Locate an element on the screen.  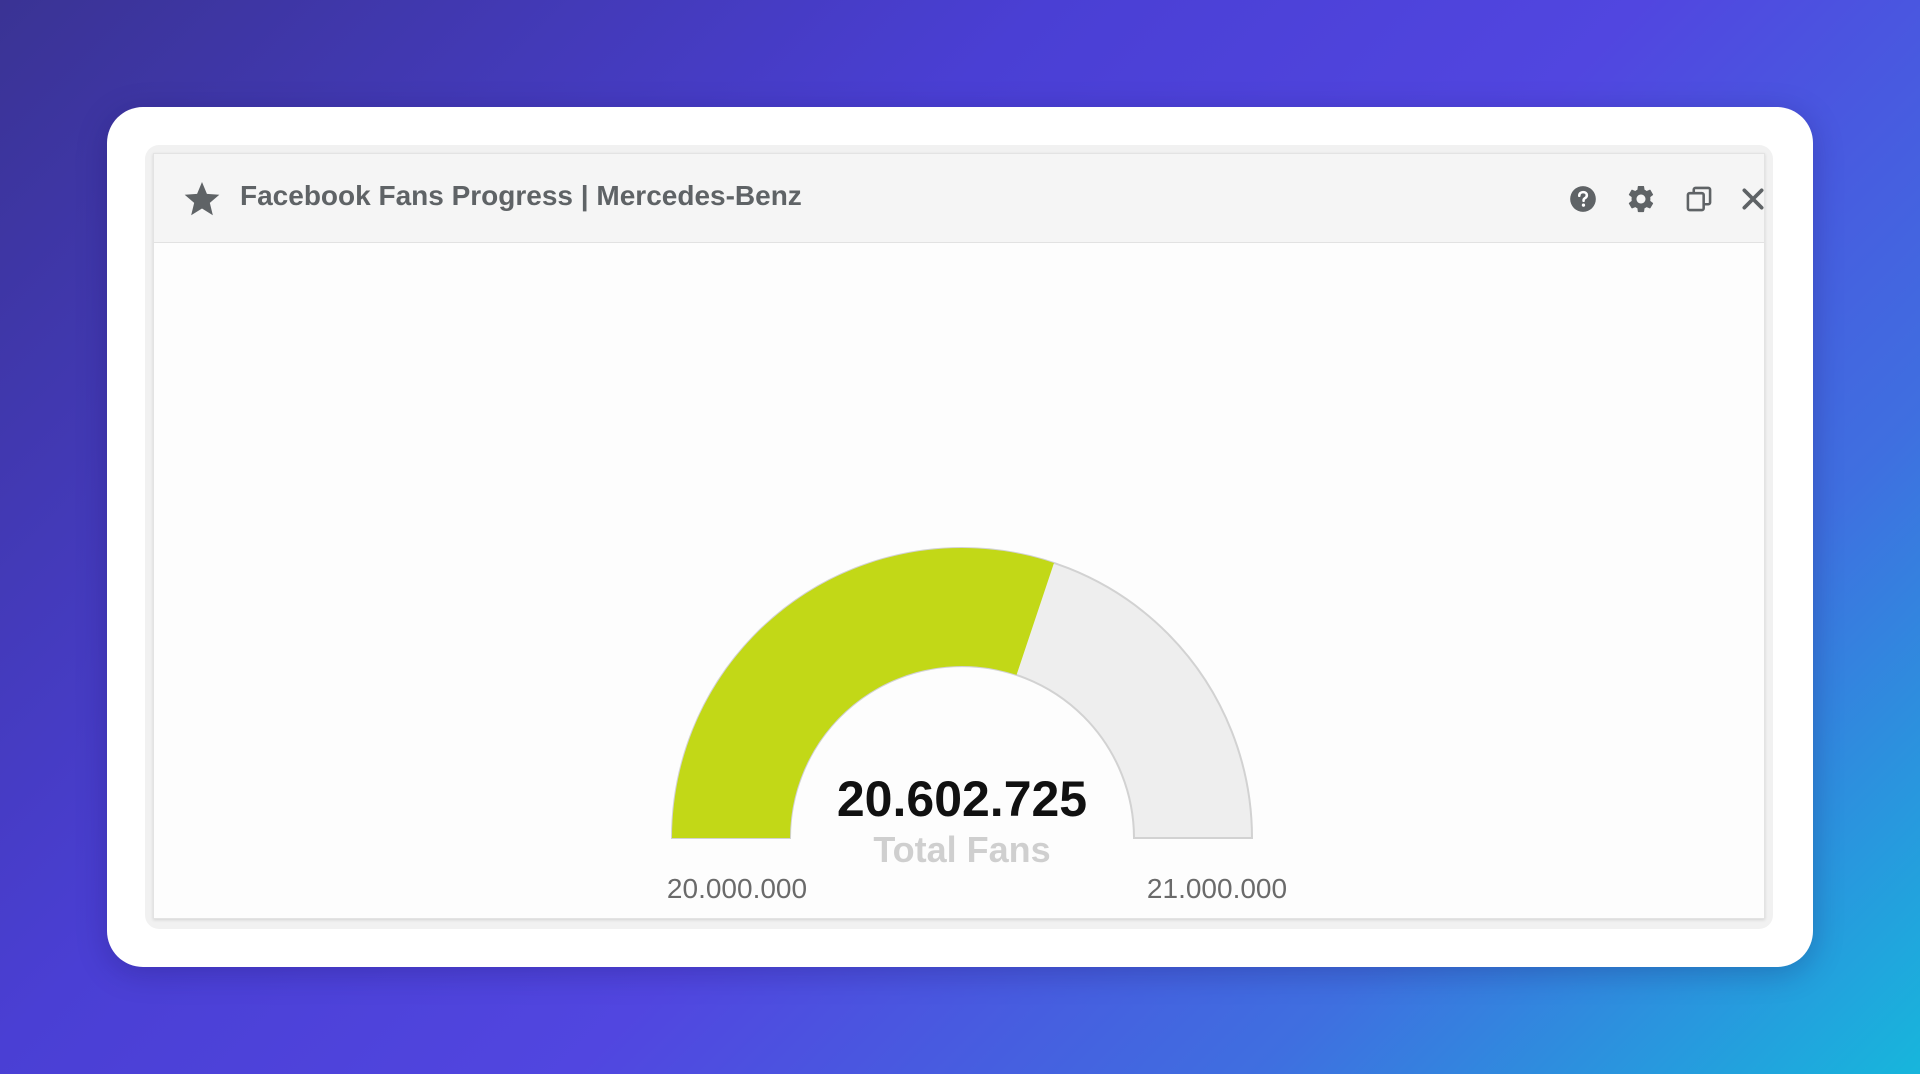
widget-header: Facebook Fans Progress | Mercedes-Benz is located at coordinates (959, 198).